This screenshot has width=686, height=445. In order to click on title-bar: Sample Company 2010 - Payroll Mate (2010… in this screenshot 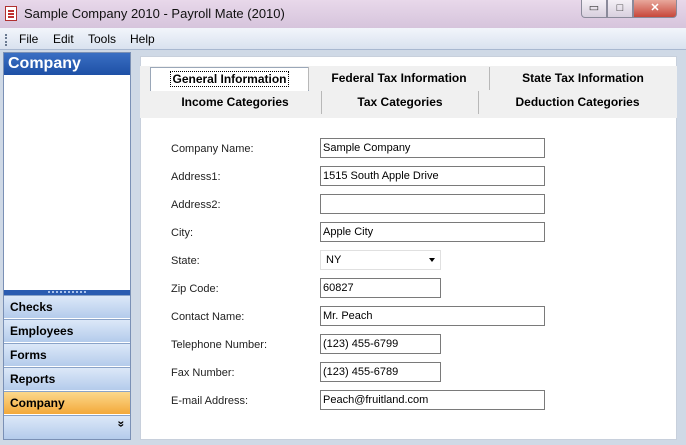, I will do `click(343, 14)`.